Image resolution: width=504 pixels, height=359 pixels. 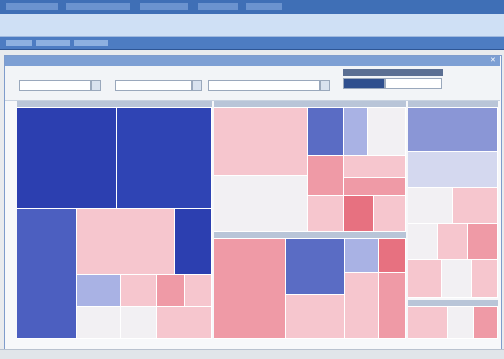 I want to click on menu-item-help, so click(x=218, y=6).